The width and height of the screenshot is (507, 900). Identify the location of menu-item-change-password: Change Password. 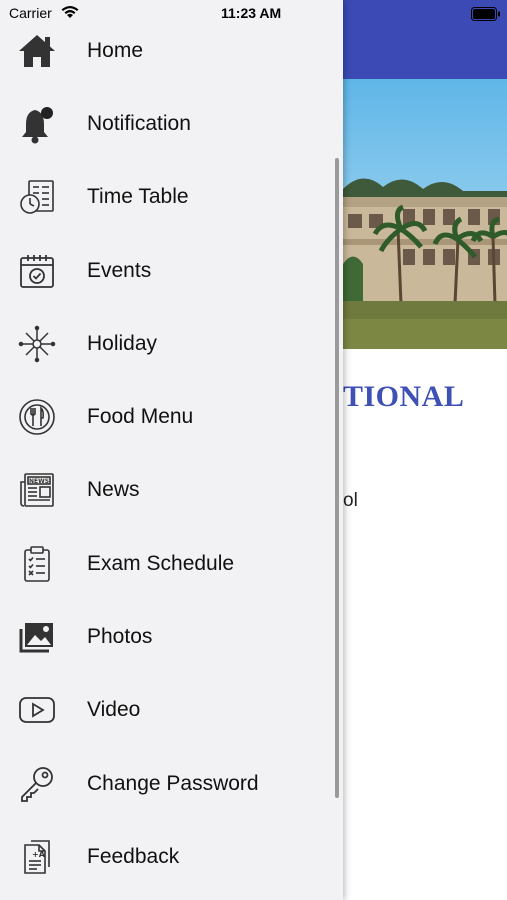
(167, 784).